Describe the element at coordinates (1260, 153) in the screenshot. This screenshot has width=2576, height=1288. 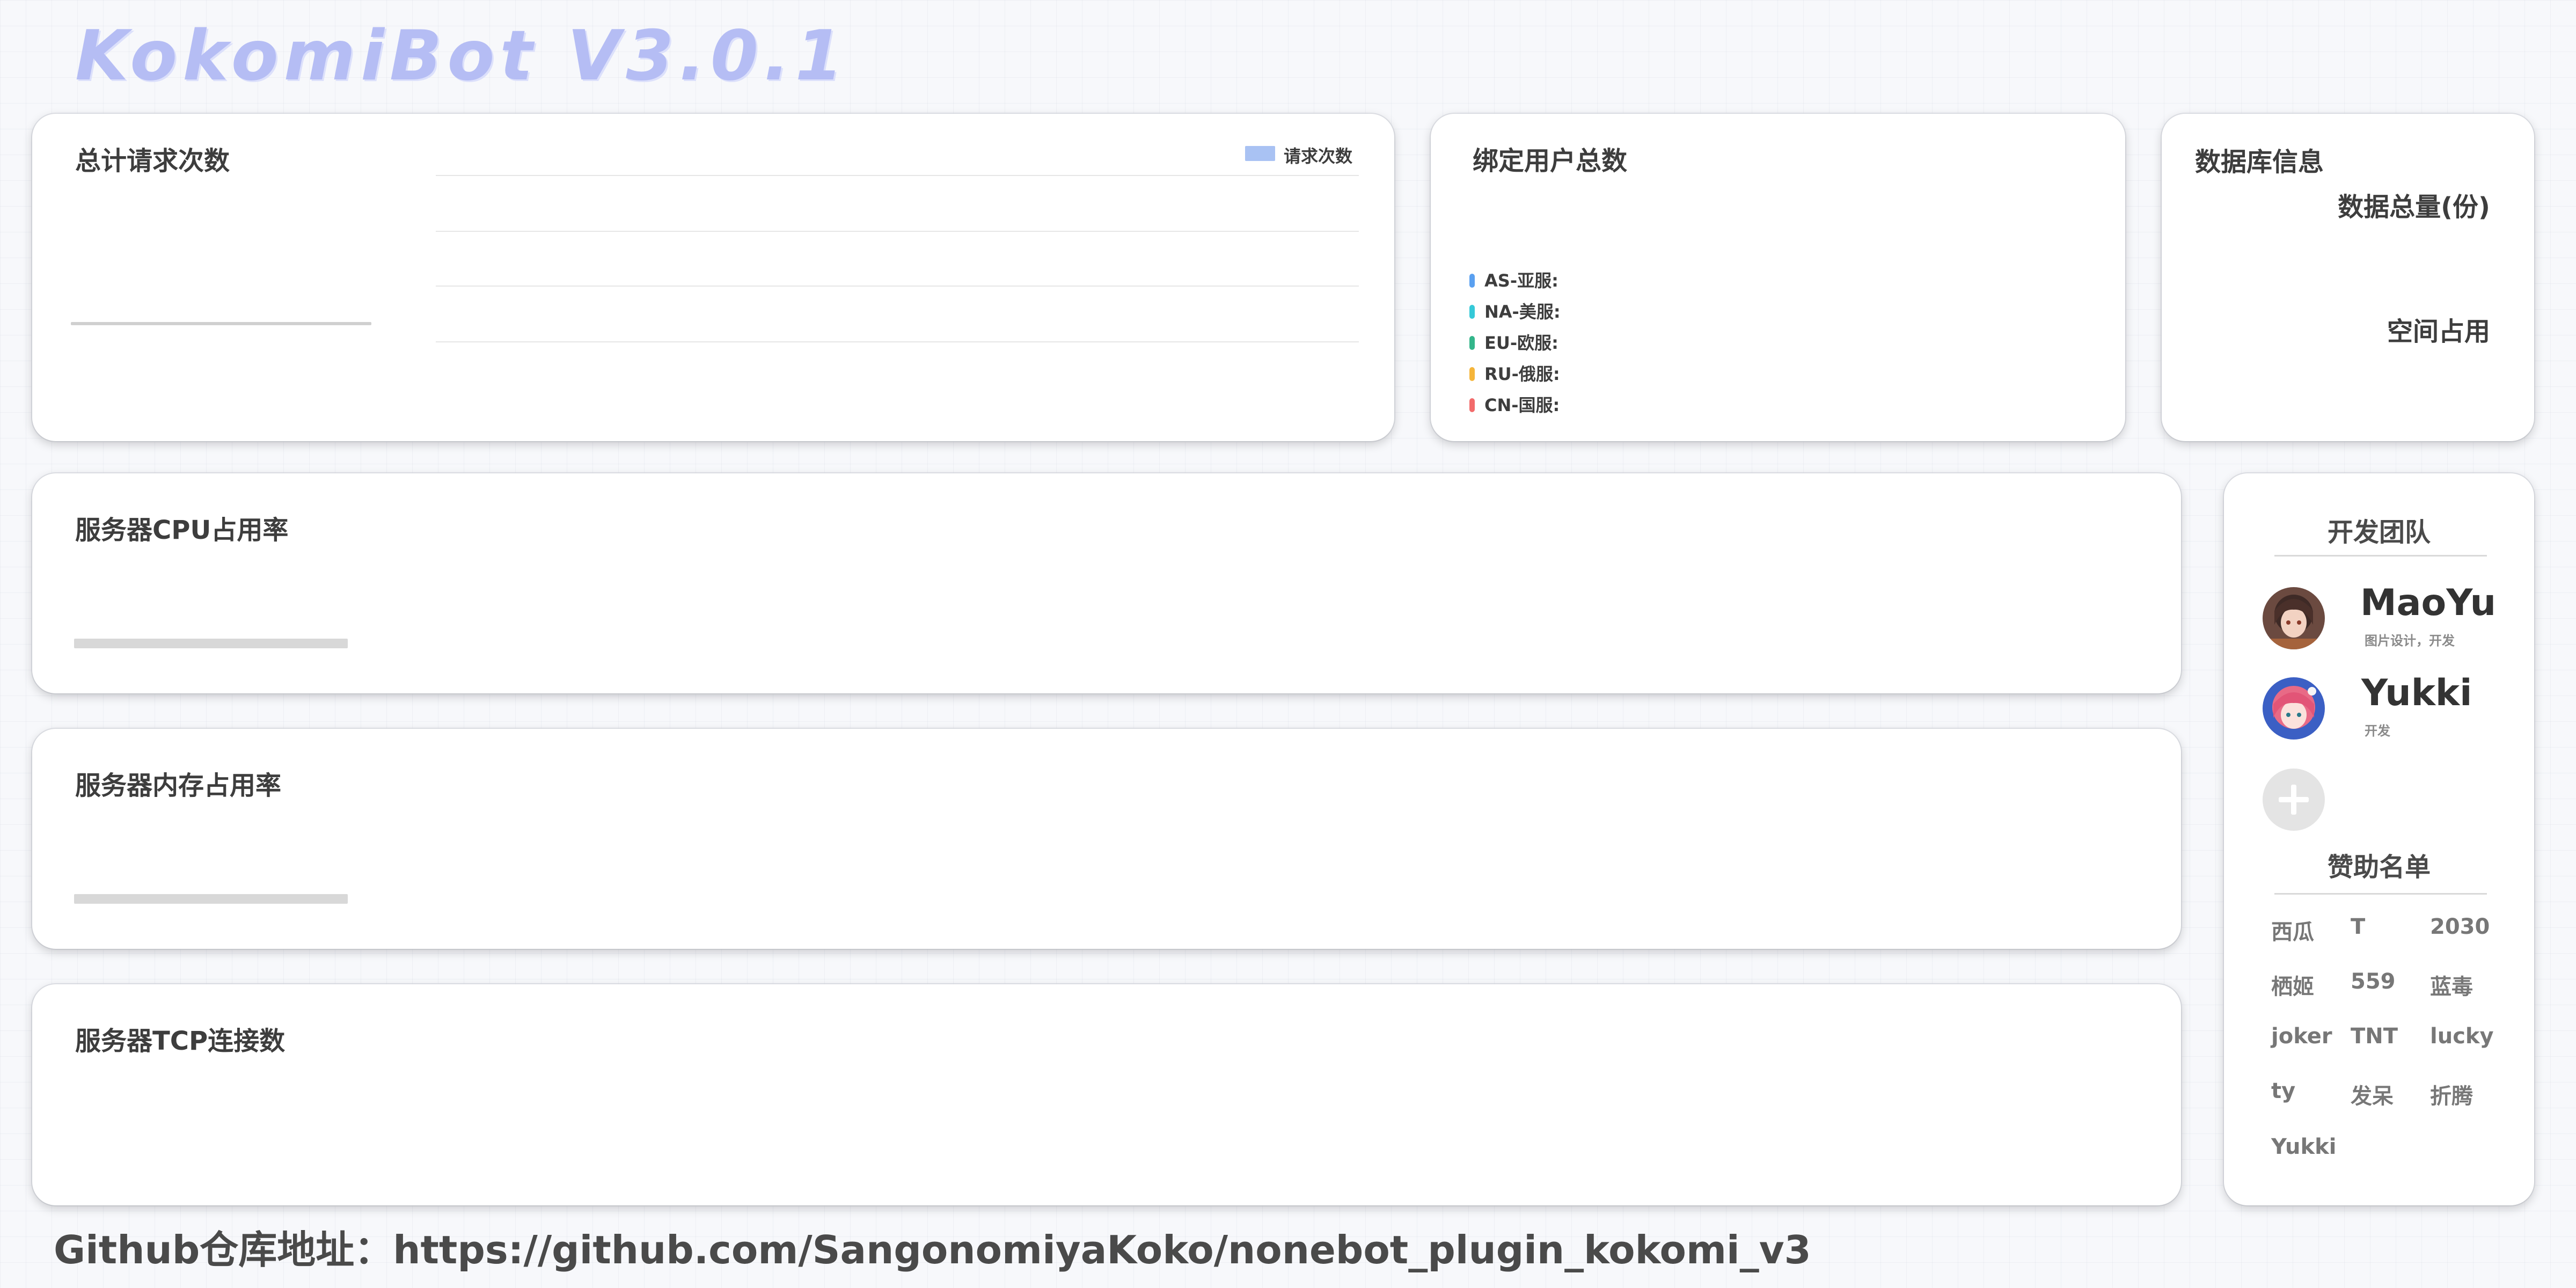
I see `requests-legend-swatch` at that location.